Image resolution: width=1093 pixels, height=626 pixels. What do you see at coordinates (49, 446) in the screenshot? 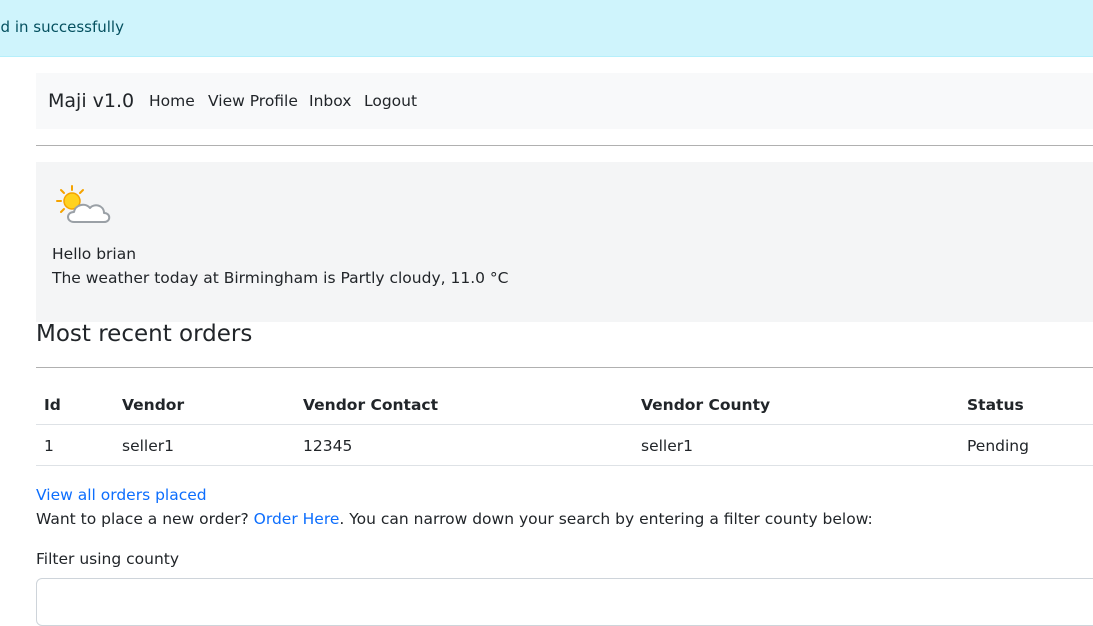
I see `cell-id: 1` at bounding box center [49, 446].